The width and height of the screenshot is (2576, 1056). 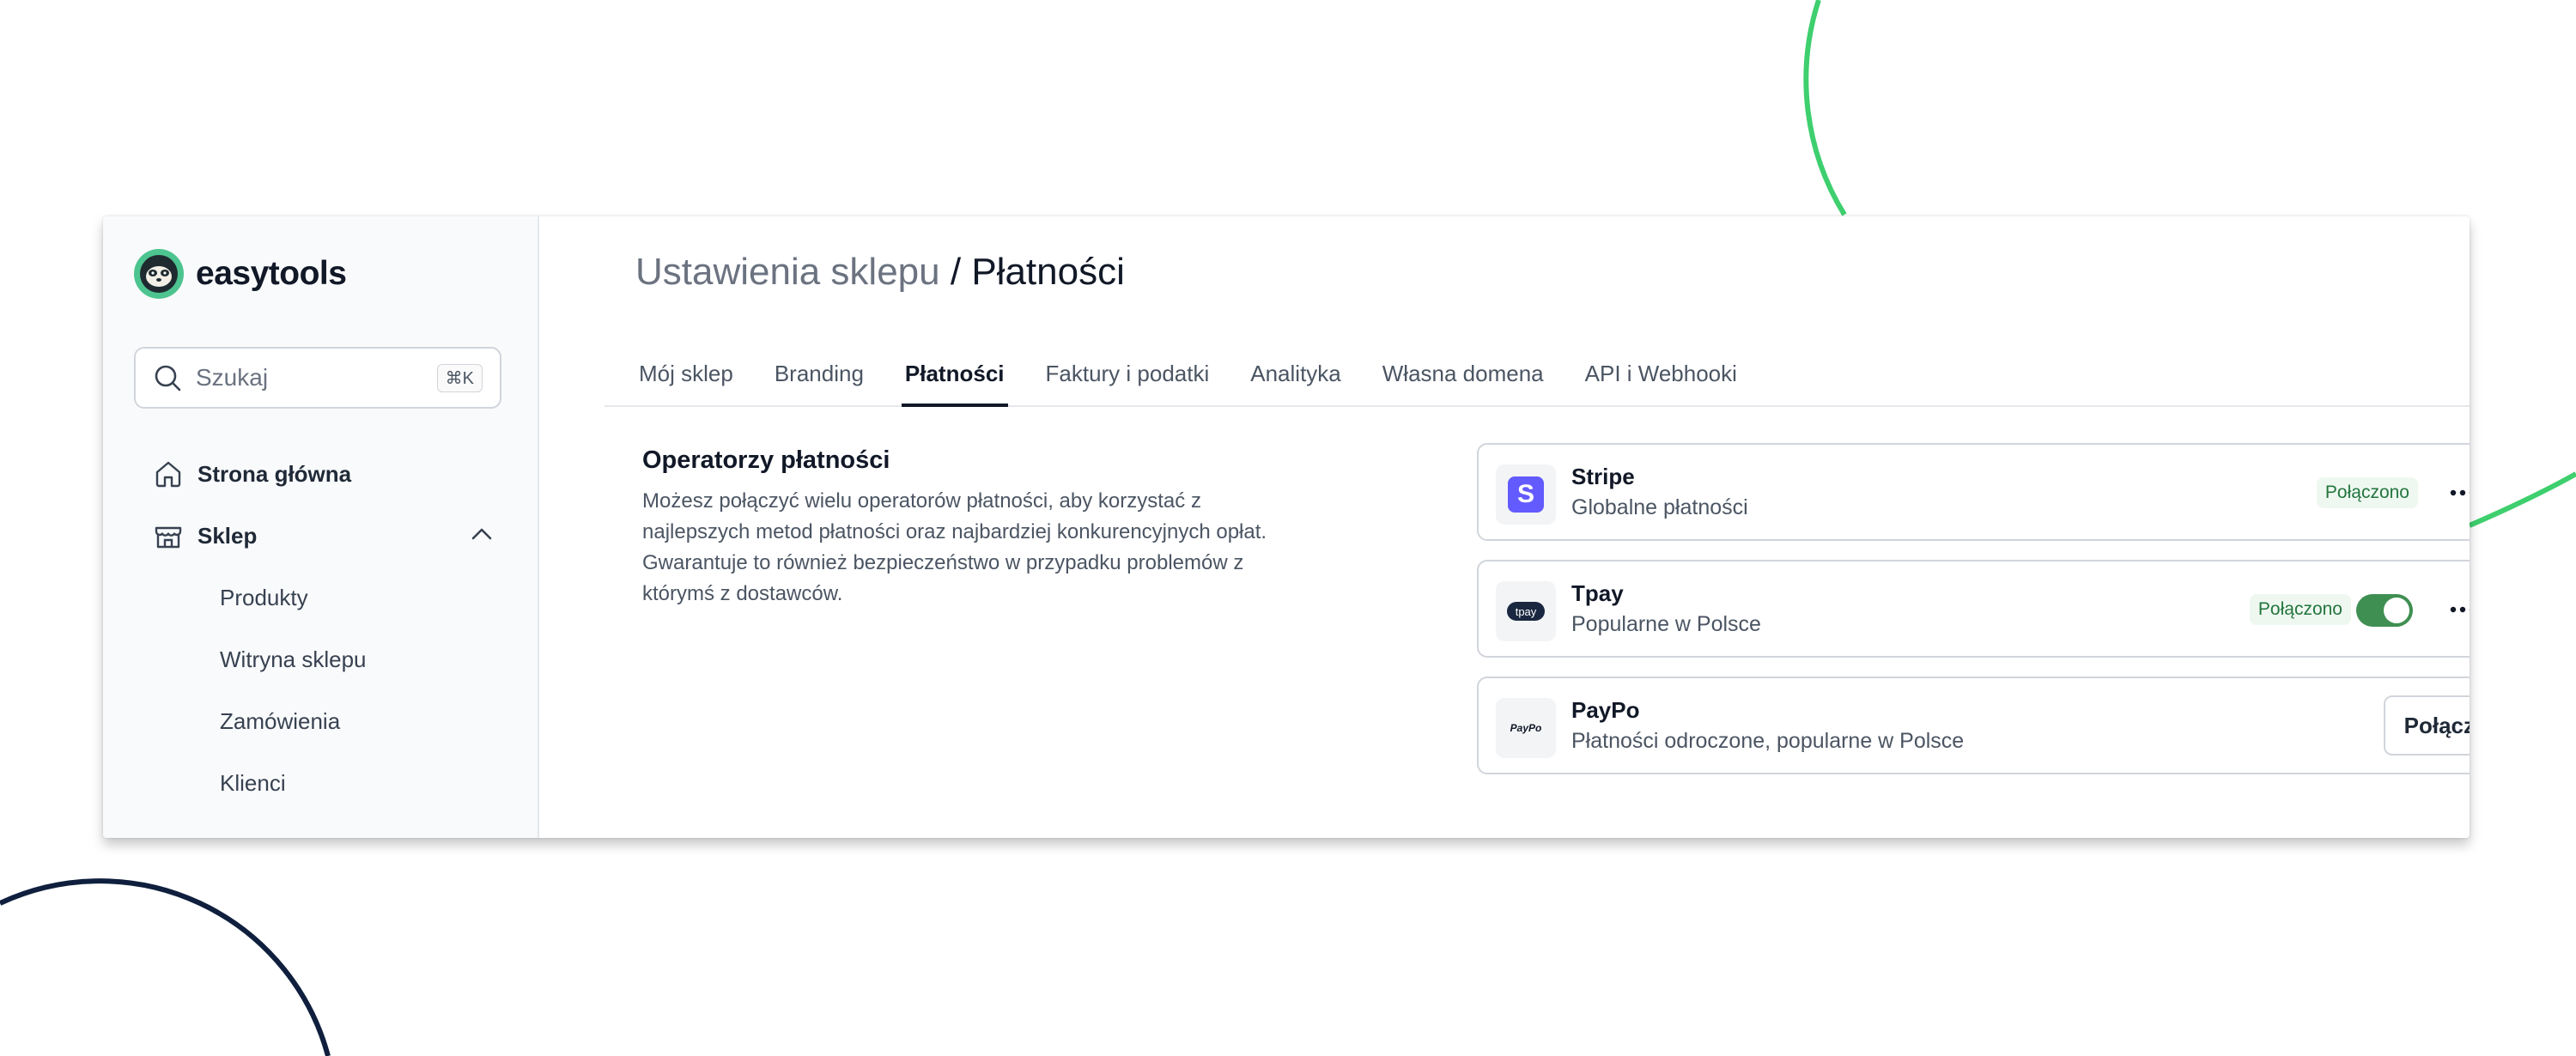 I want to click on sidebar-item-label: Strona główna, so click(x=274, y=473).